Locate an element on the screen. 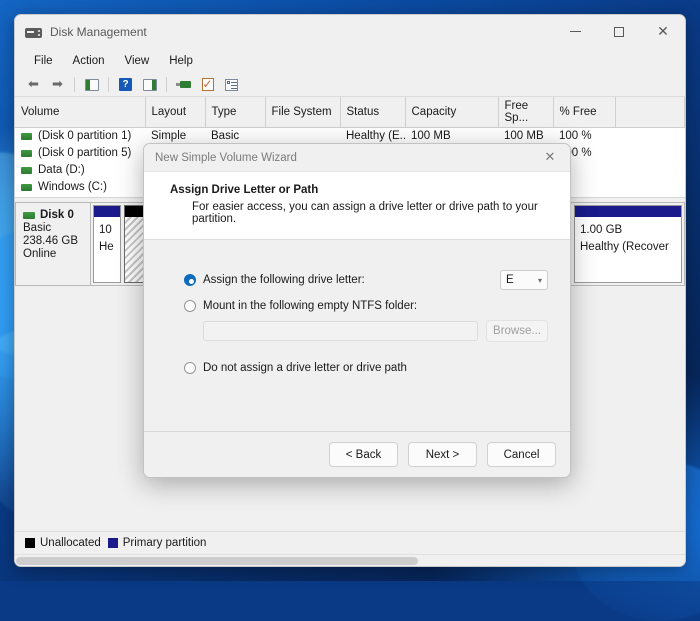 The width and height of the screenshot is (700, 621). legend-swatch-primary-partition is located at coordinates (112, 543).